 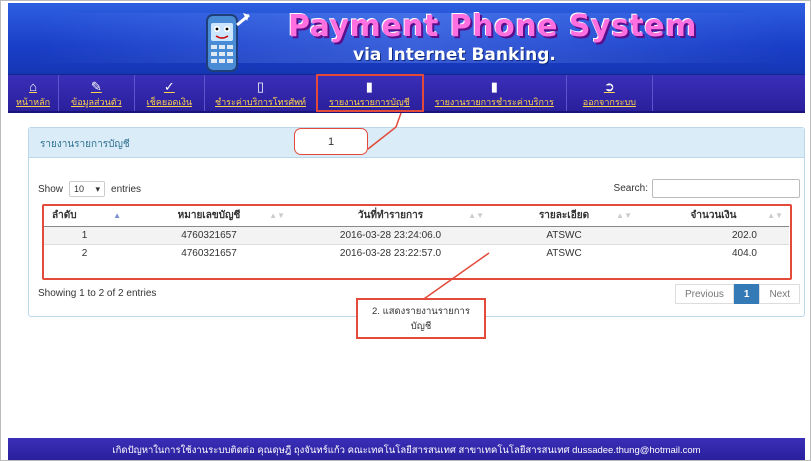 What do you see at coordinates (421, 311) in the screenshot?
I see `callout-2-line1: 2. แสดงรายงานรายการ` at bounding box center [421, 311].